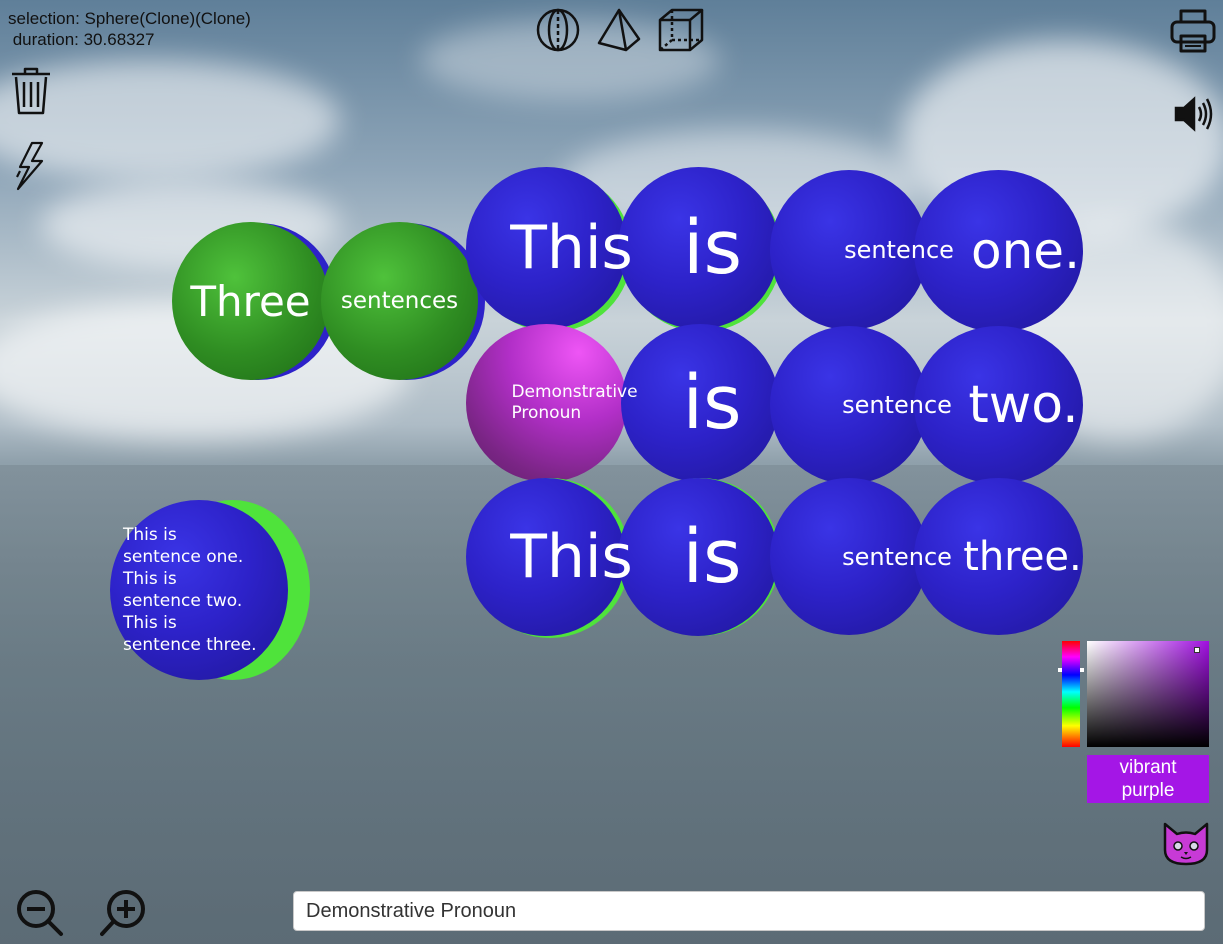 Image resolution: width=1223 pixels, height=944 pixels. I want to click on cube-icon, so click(681, 30).